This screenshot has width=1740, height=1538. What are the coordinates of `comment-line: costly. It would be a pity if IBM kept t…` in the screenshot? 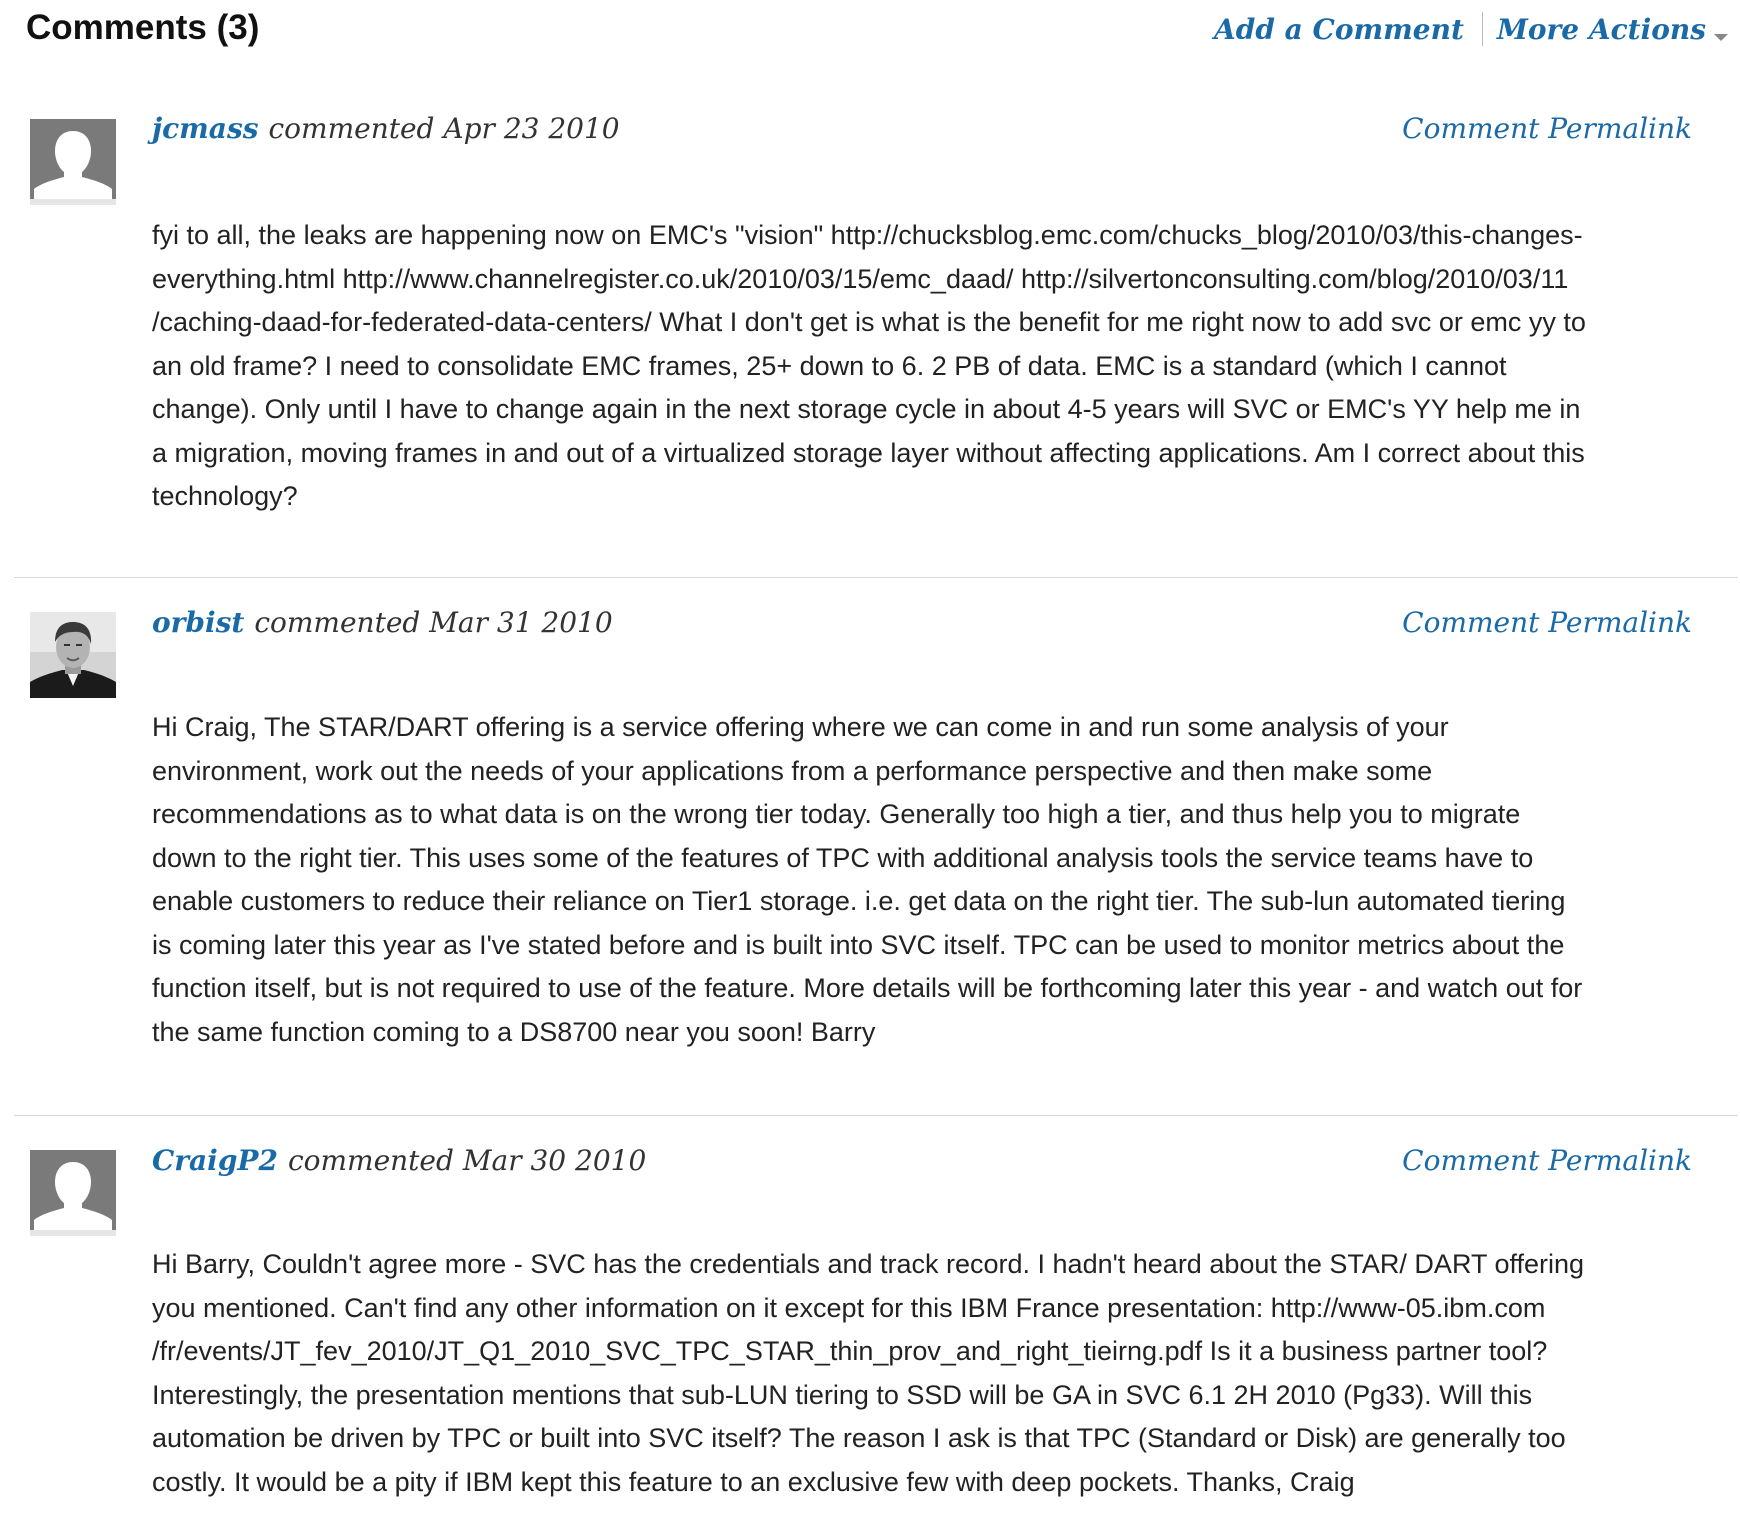 It's located at (753, 1481).